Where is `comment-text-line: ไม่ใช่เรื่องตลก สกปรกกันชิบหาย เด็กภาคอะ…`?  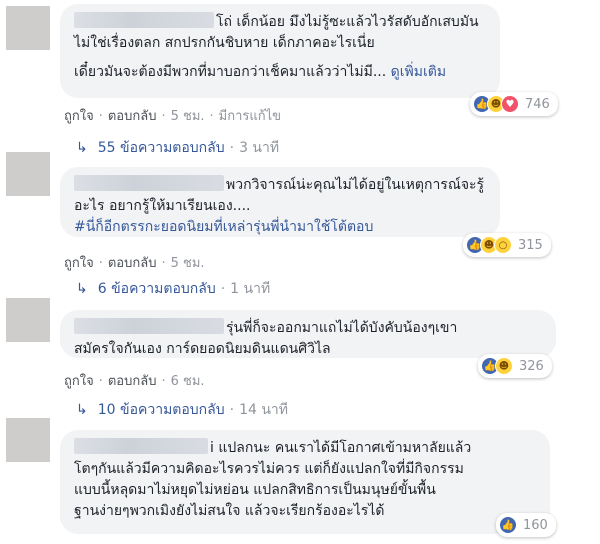 comment-text-line: ไม่ใช่เรื่องตลก สกปรกกันชิบหาย เด็กภาคอะ… is located at coordinates (224, 43).